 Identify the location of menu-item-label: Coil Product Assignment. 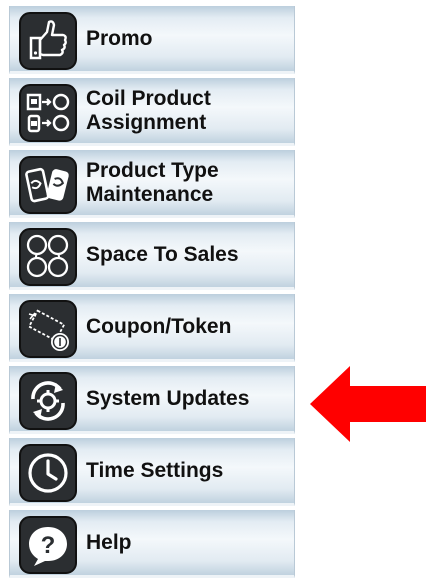
(188, 110).